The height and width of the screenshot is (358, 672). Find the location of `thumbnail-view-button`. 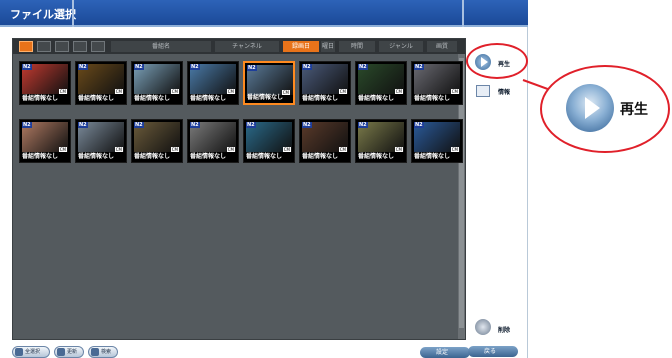

thumbnail-view-button is located at coordinates (80, 46).